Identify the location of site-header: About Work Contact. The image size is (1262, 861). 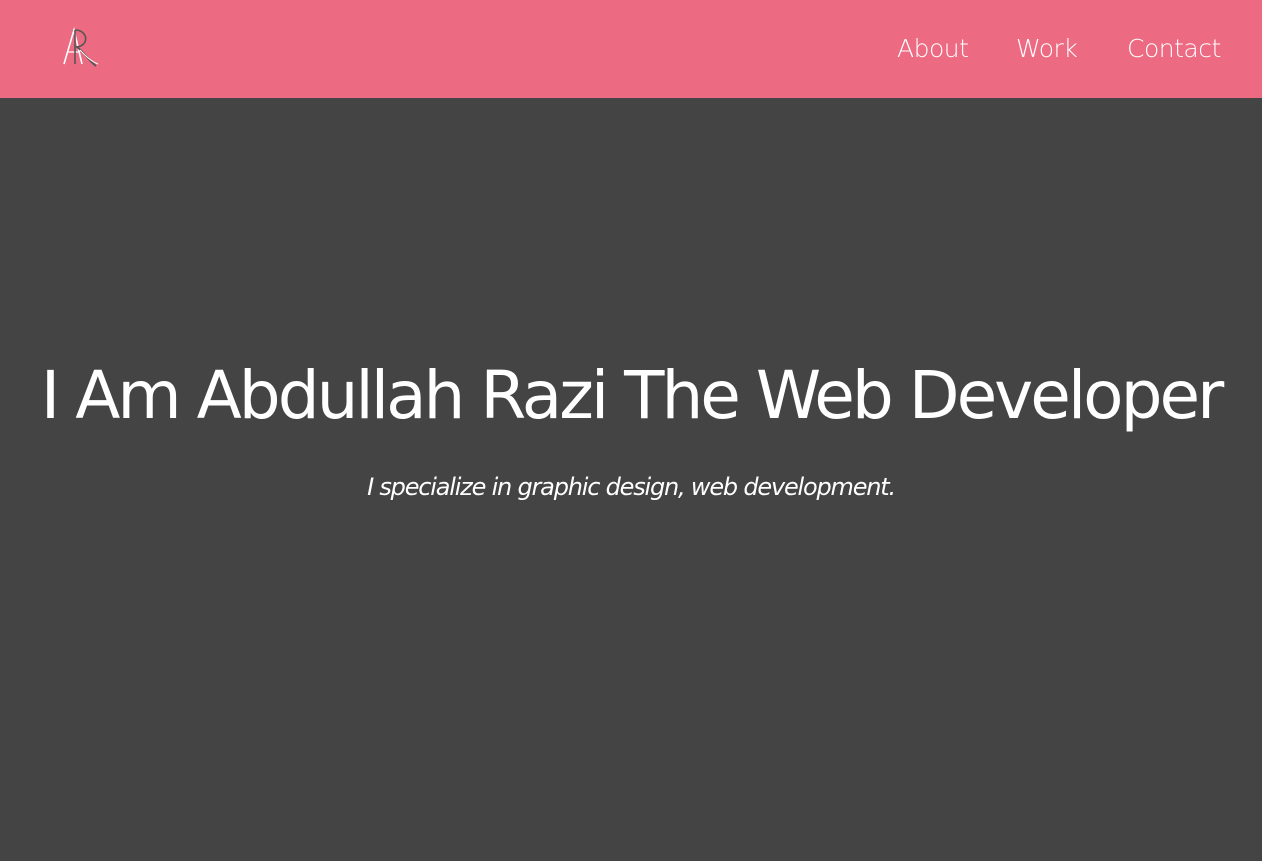
(631, 49).